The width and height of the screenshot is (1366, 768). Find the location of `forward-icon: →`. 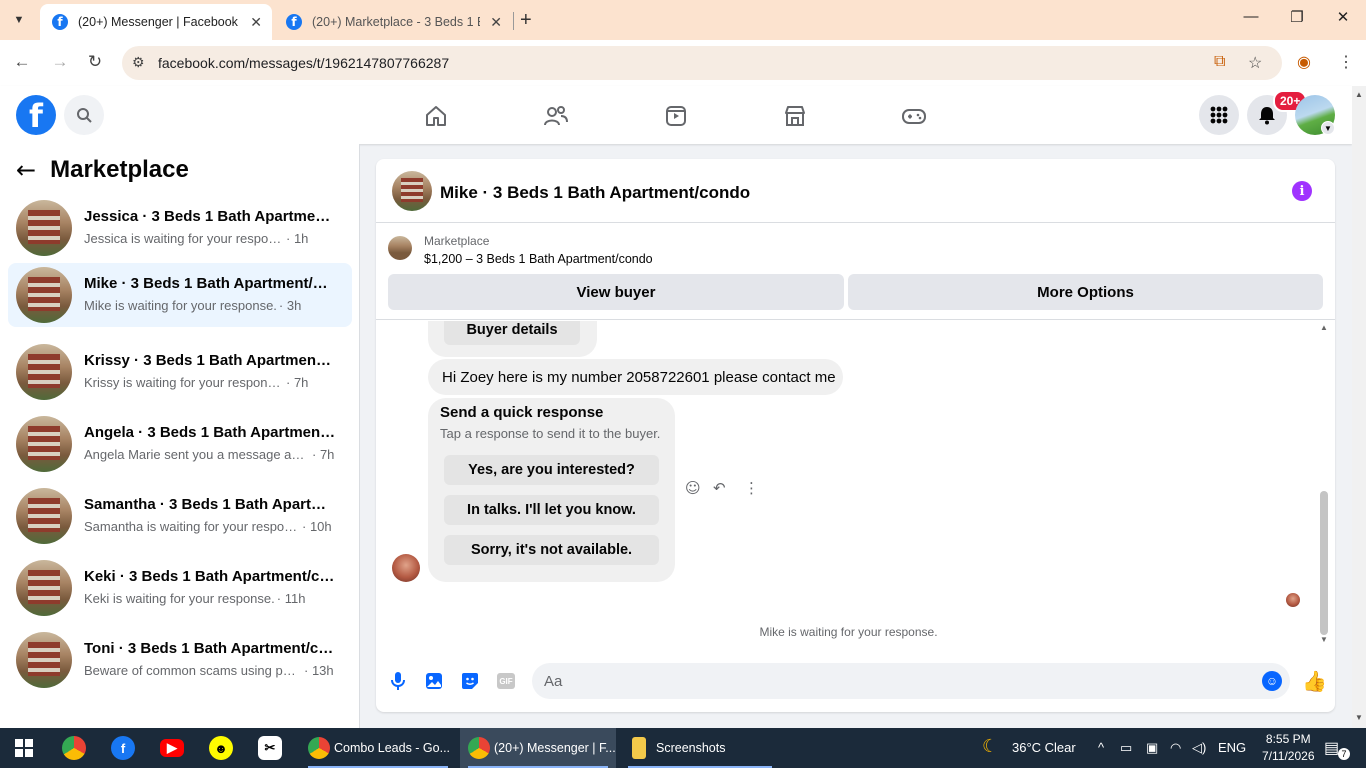

forward-icon: → is located at coordinates (60, 62).